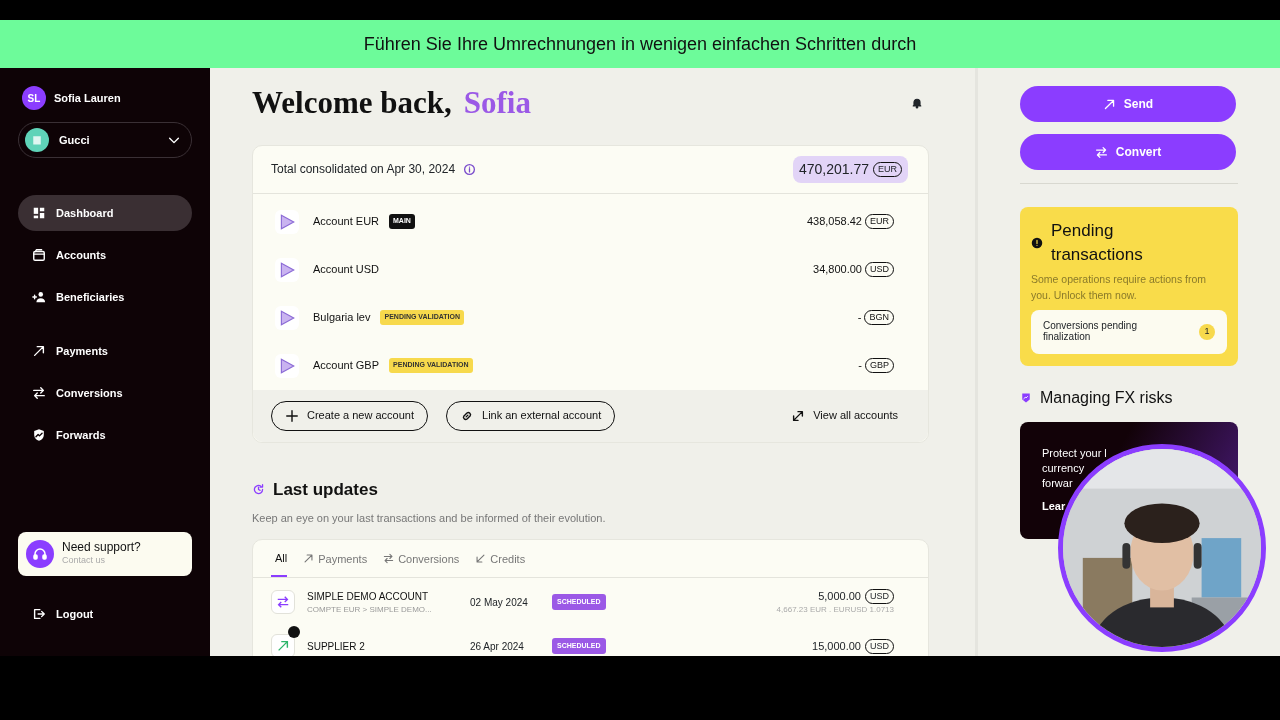 The image size is (1280, 720). I want to click on support-title: Need support?, so click(101, 547).